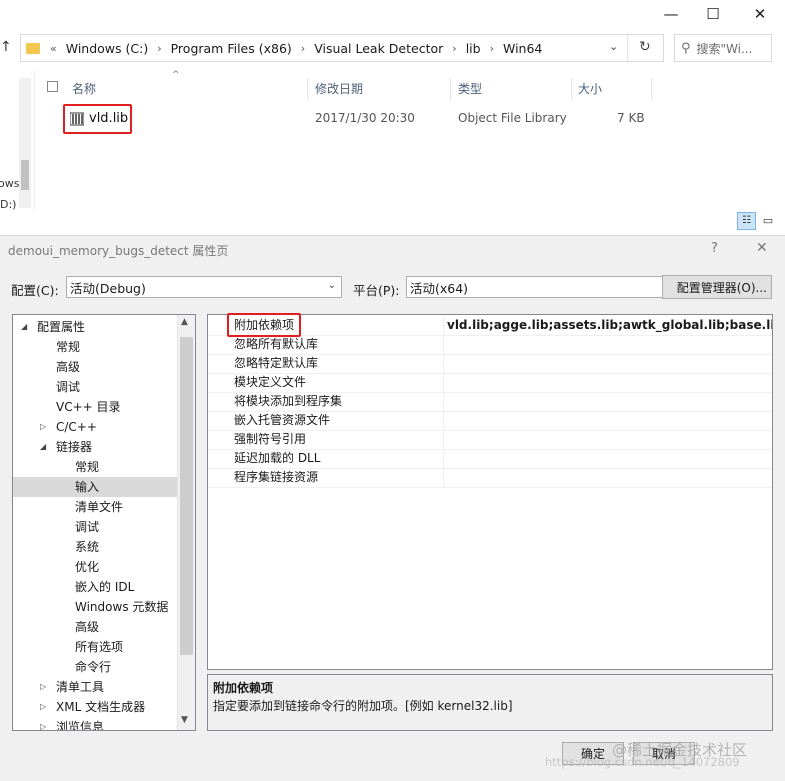 This screenshot has height=781, width=785. What do you see at coordinates (686, 48) in the screenshot?
I see `search-icon: ⚲` at bounding box center [686, 48].